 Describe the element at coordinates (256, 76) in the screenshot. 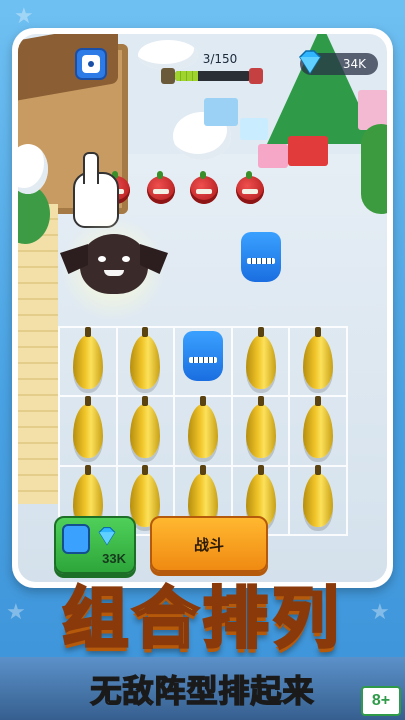

I see `boss-portrait-icon` at that location.